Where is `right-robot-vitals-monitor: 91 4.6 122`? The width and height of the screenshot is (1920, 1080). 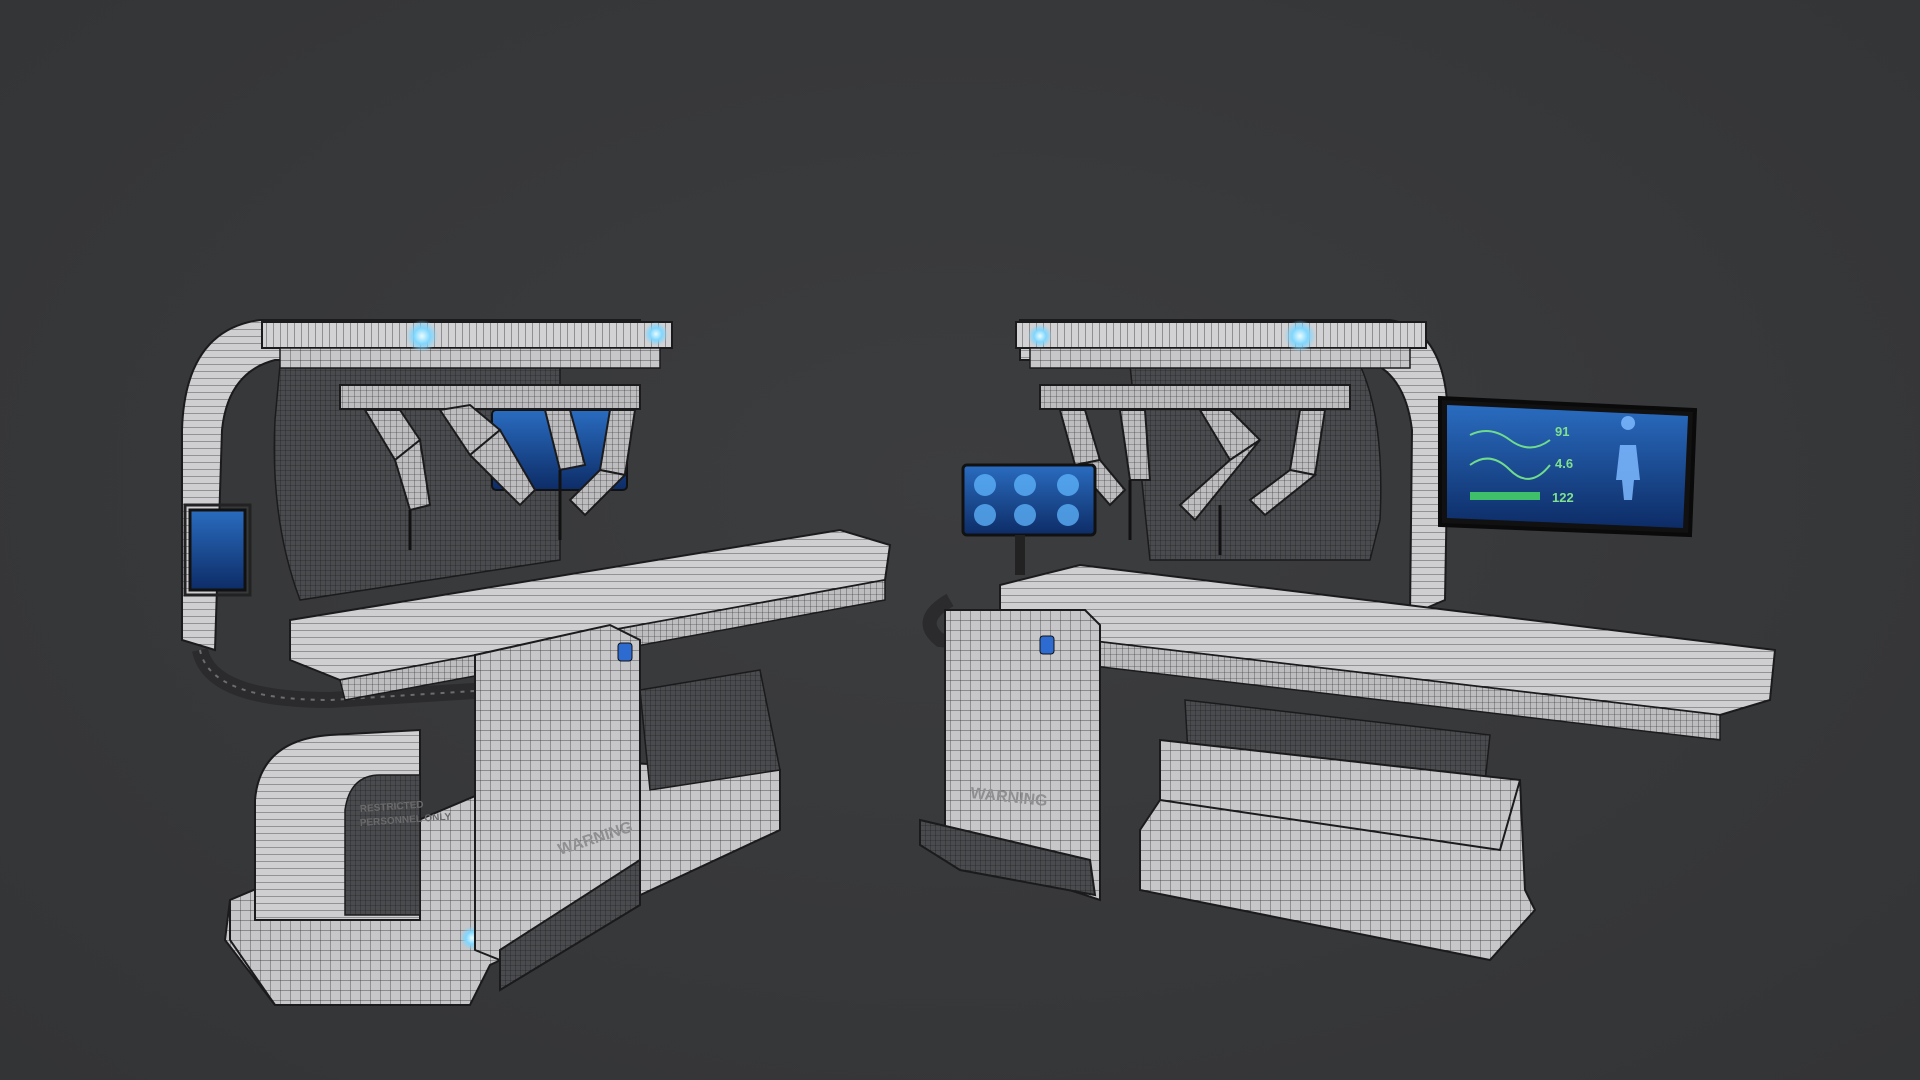
right-robot-vitals-monitor: 91 4.6 122 is located at coordinates (1568, 466).